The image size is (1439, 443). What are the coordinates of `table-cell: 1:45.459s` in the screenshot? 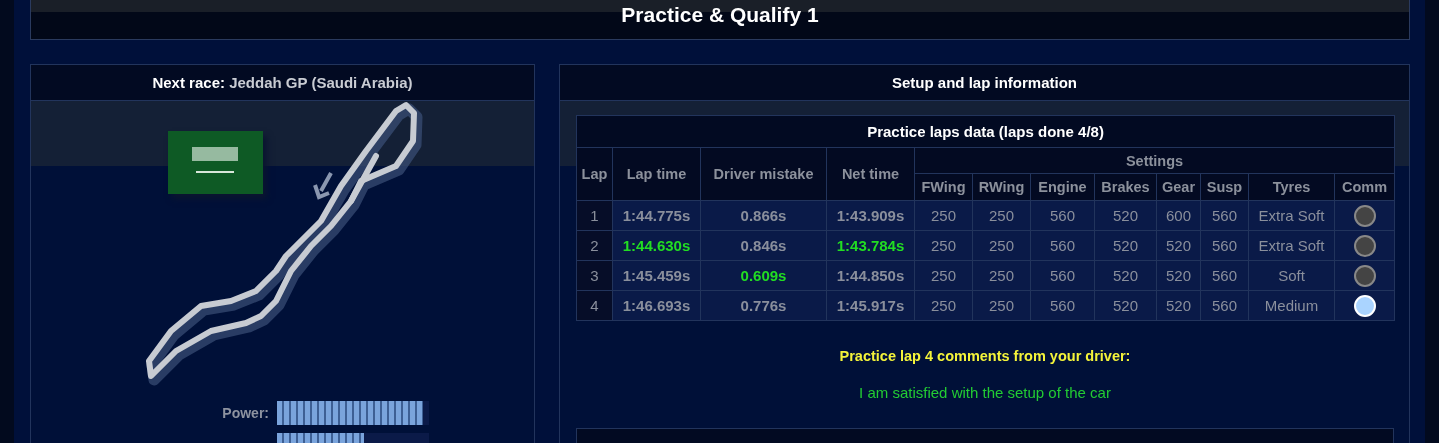 It's located at (656, 275).